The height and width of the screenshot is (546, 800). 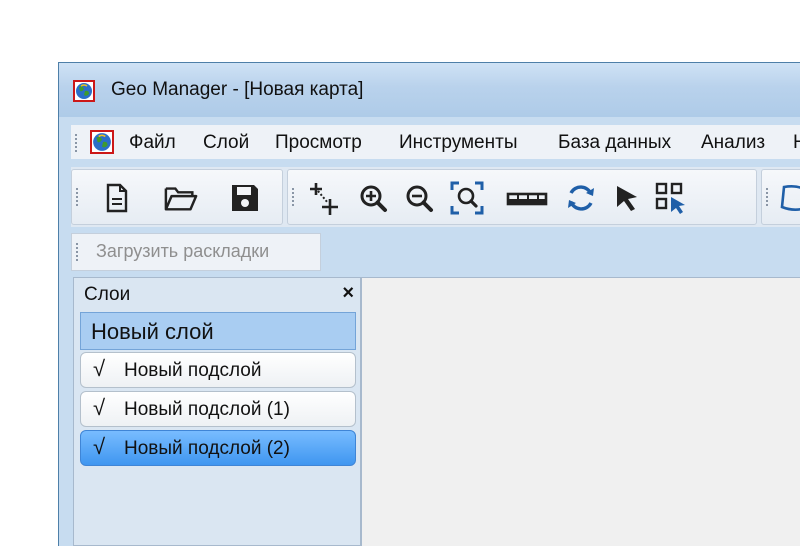 I want to click on toolbar-file-group, so click(x=177, y=197).